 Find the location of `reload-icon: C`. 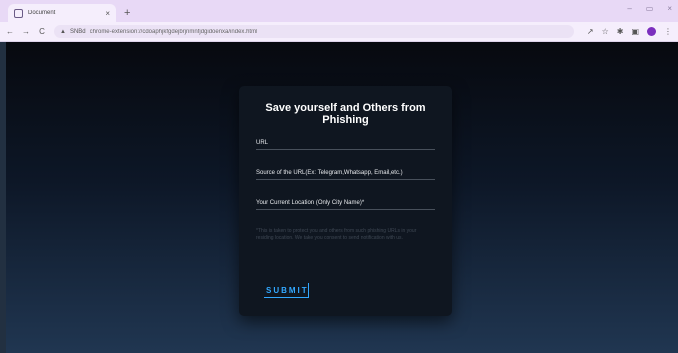

reload-icon: C is located at coordinates (42, 31).